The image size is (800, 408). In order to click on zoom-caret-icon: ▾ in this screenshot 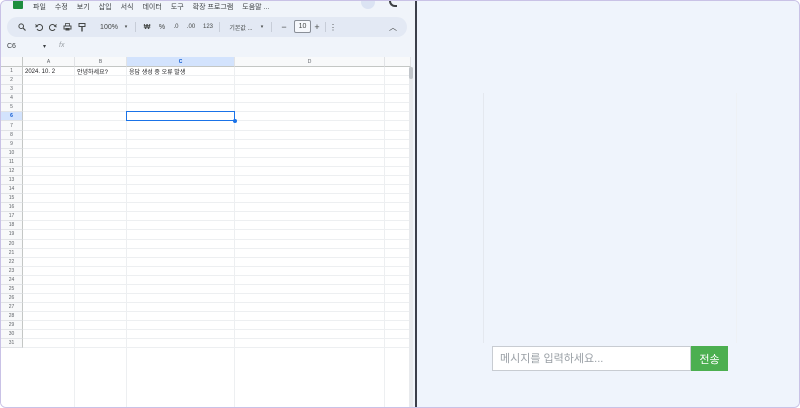, I will do `click(126, 27)`.